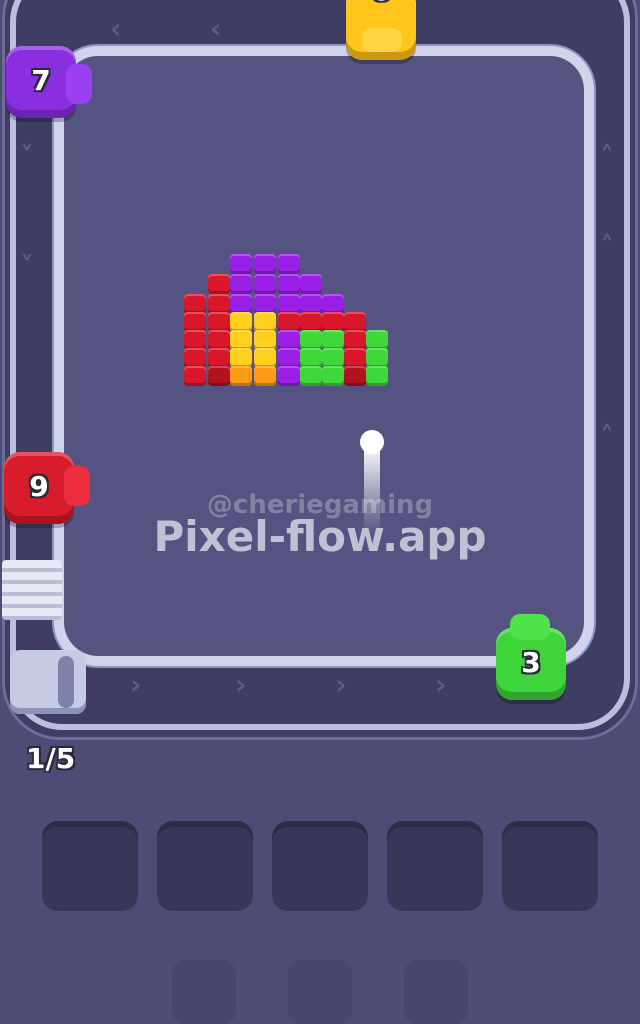 This screenshot has width=640, height=1024. I want to click on watermark-brand: Pixel-flow.app, so click(320, 536).